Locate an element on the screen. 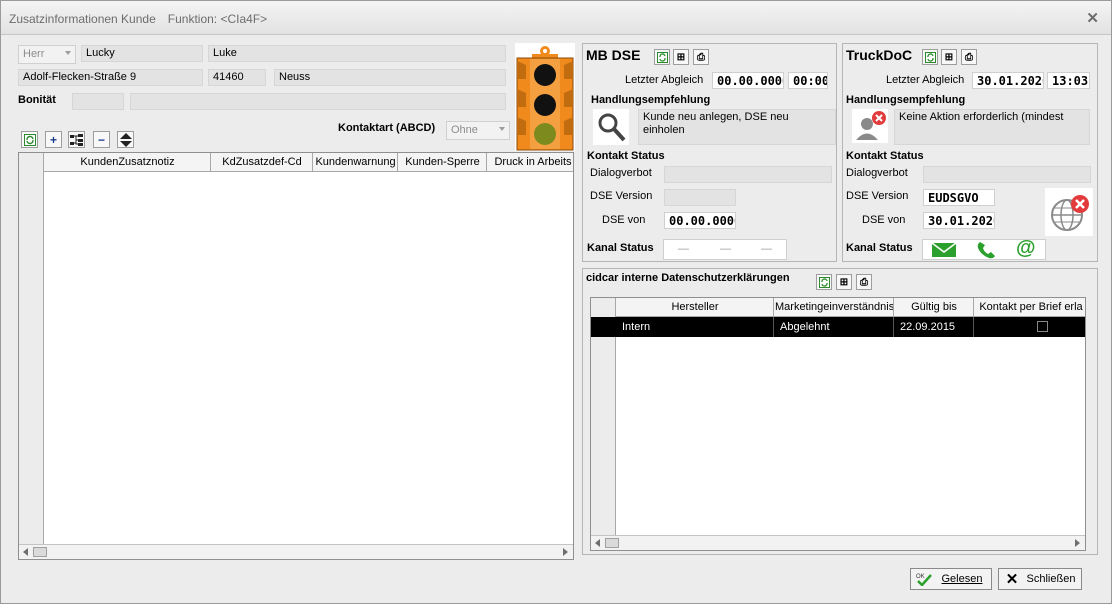  mb-kanal-status-label: Kanal Status is located at coordinates (620, 248).